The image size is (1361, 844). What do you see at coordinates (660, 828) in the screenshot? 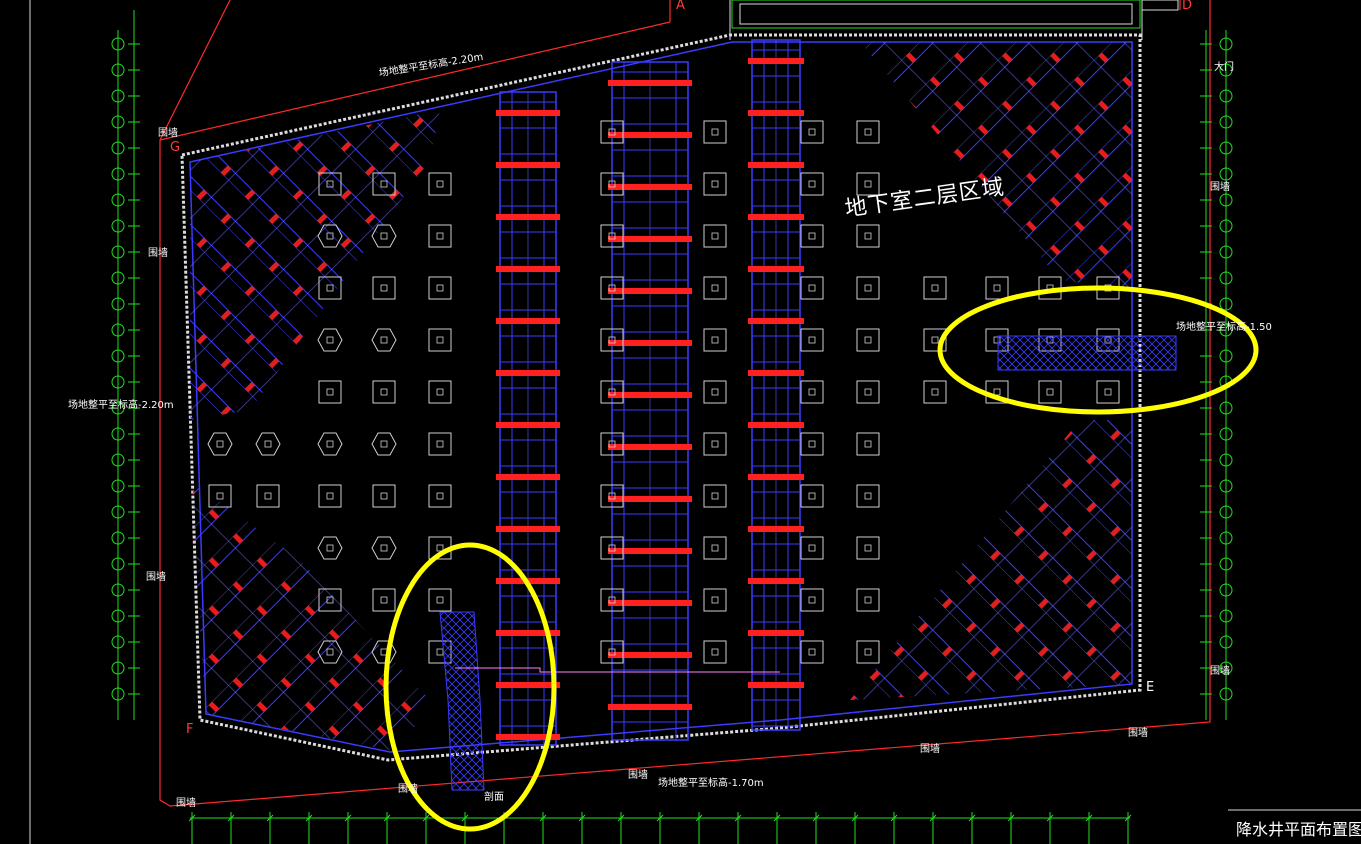
I see `bottom-dimension-row` at bounding box center [660, 828].